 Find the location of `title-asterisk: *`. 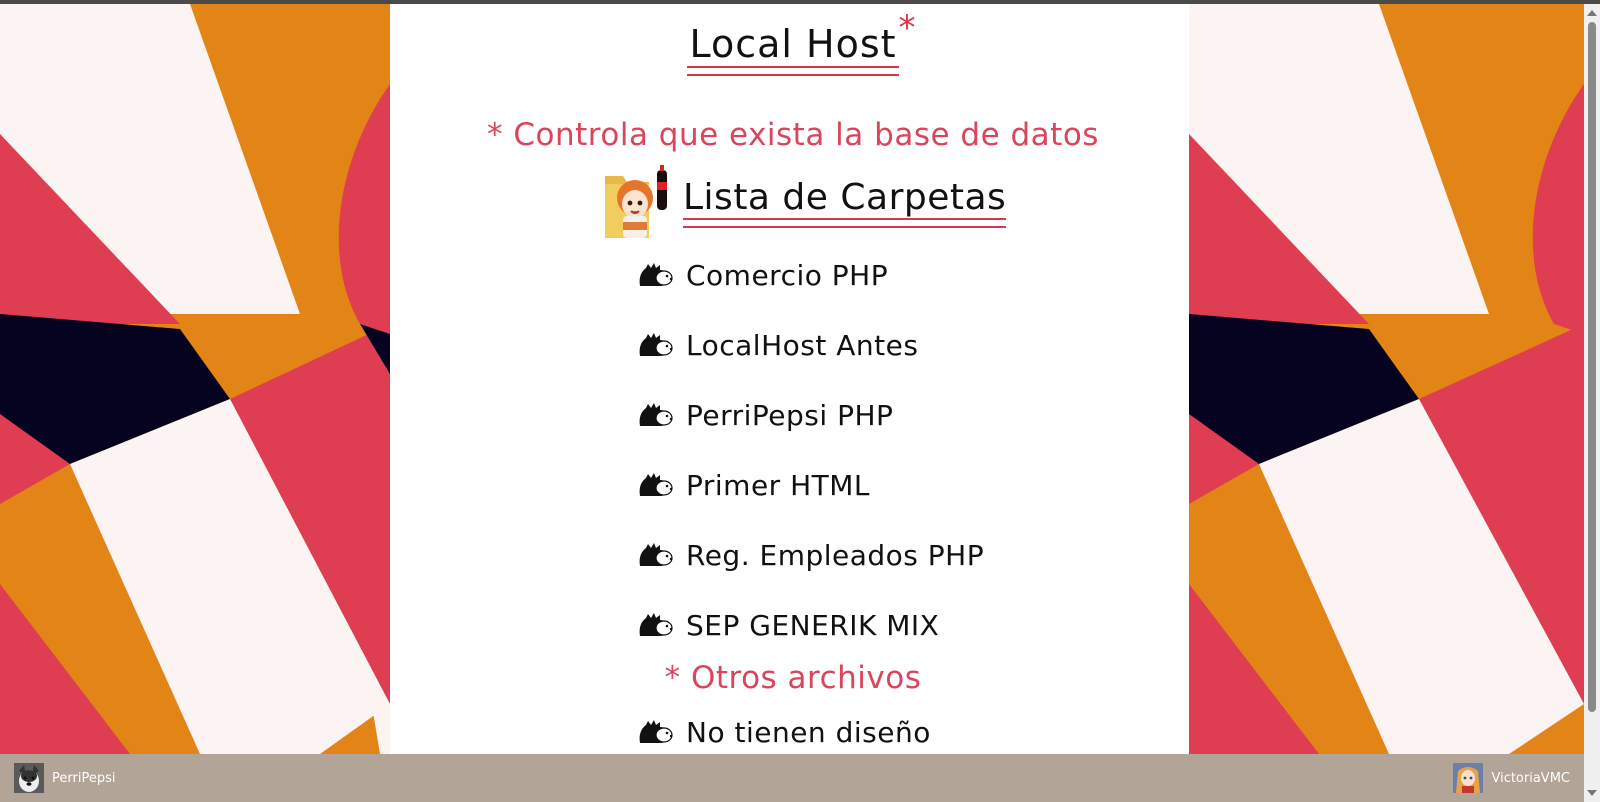

title-asterisk: * is located at coordinates (907, 28).